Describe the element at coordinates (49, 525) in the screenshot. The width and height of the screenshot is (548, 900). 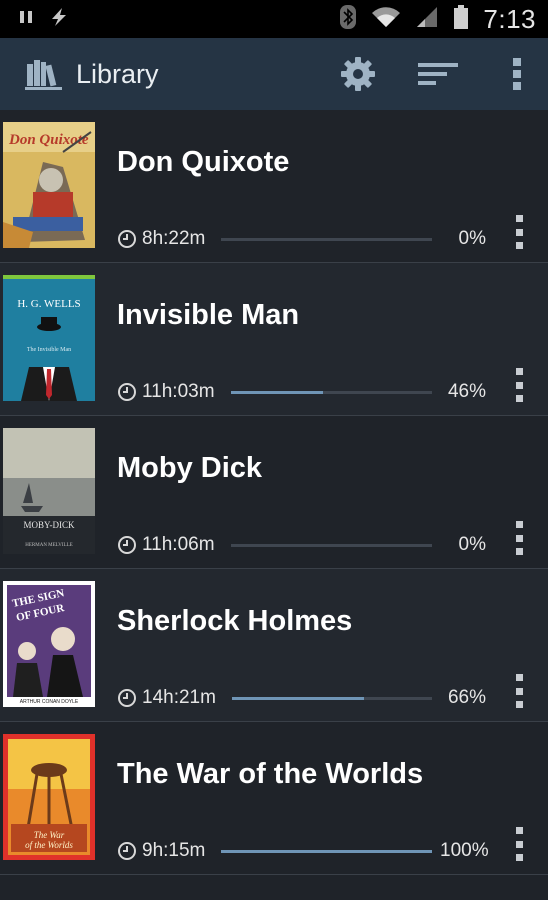
I see `svg-text: MOBY-DICK` at that location.